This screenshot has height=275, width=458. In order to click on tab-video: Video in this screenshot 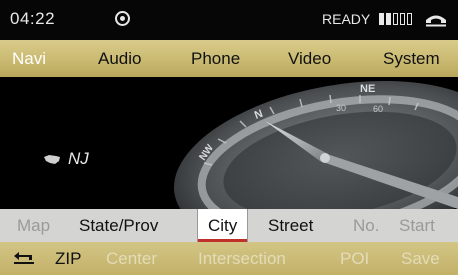, I will do `click(309, 59)`.